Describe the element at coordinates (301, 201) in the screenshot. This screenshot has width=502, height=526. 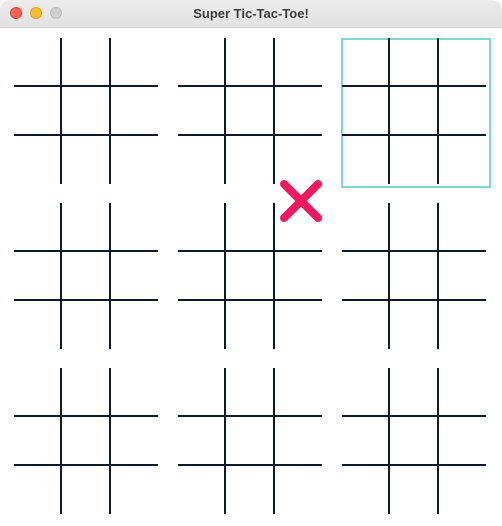
I see `x-mark` at that location.